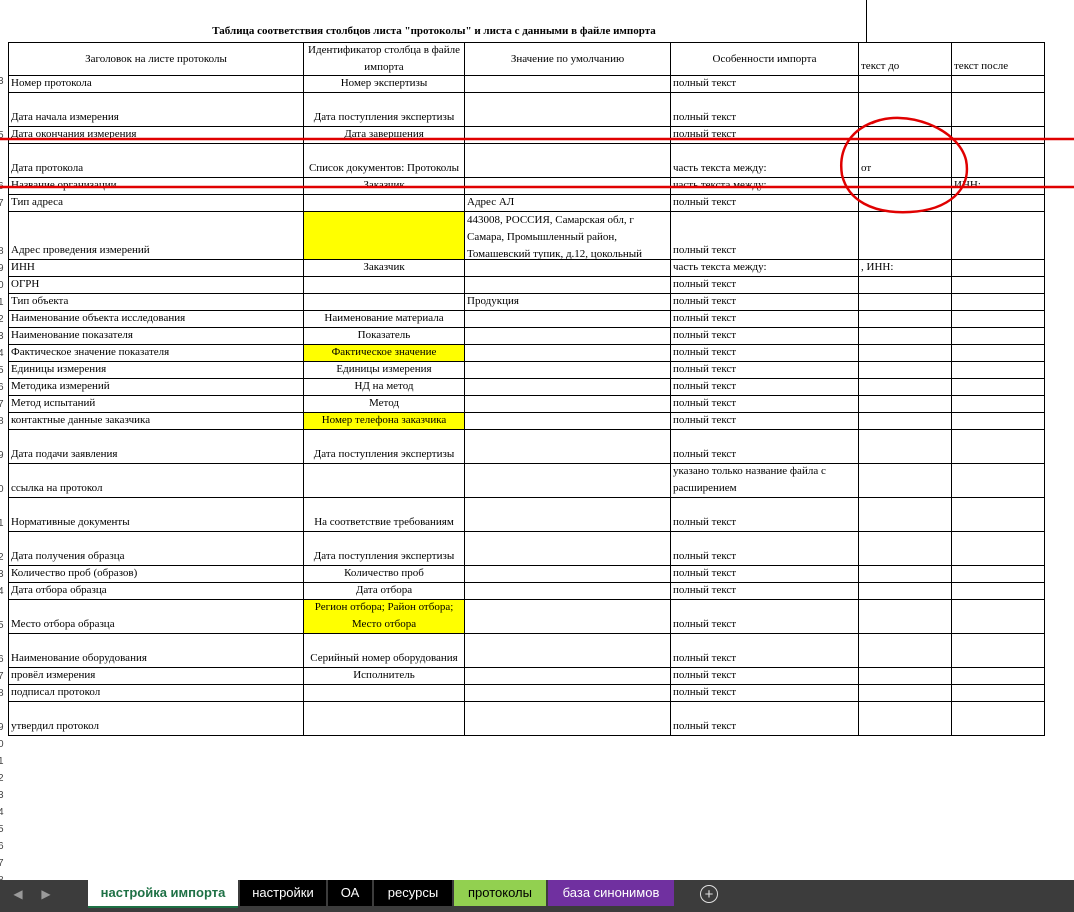 The height and width of the screenshot is (912, 1074). I want to click on col-header-cell: Номер протокола, so click(156, 84).